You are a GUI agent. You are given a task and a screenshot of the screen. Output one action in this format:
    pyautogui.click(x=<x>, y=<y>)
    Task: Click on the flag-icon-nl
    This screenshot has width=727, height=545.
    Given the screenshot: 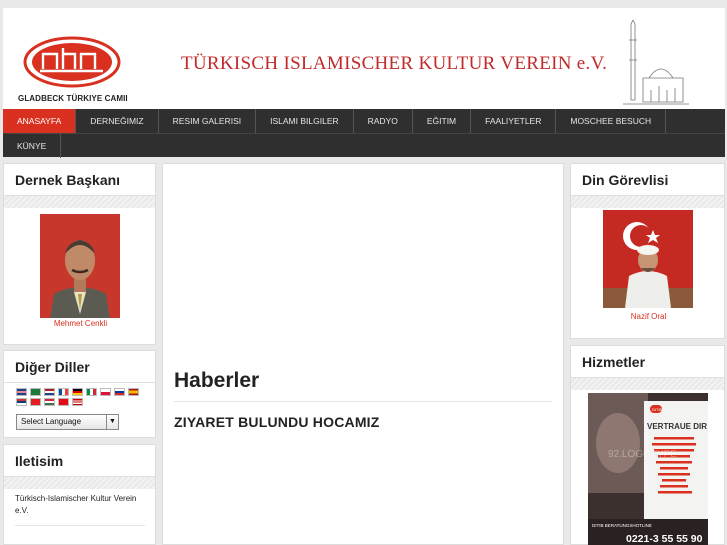 What is the action you would take?
    pyautogui.click(x=49, y=392)
    